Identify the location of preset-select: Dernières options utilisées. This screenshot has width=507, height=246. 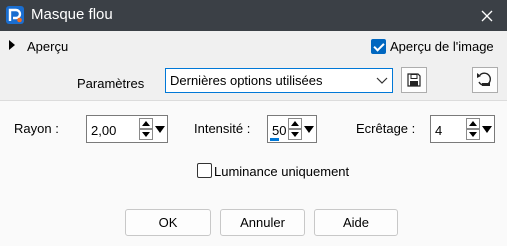
(279, 80).